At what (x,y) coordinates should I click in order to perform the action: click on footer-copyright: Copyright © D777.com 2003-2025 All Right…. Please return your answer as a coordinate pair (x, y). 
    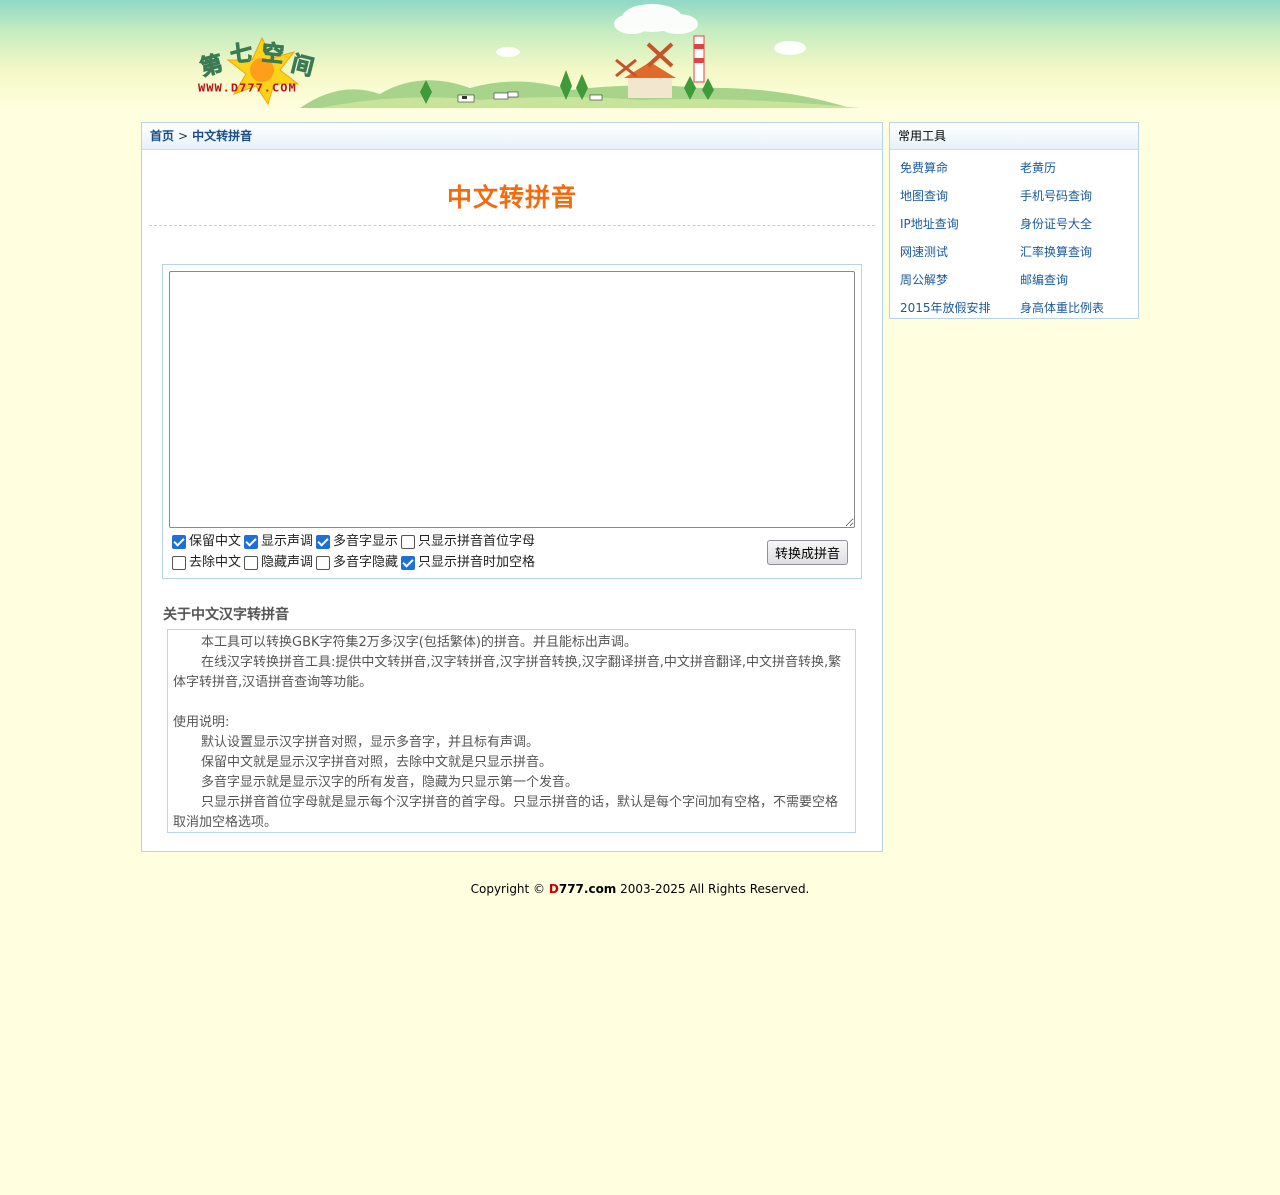
    Looking at the image, I should click on (640, 889).